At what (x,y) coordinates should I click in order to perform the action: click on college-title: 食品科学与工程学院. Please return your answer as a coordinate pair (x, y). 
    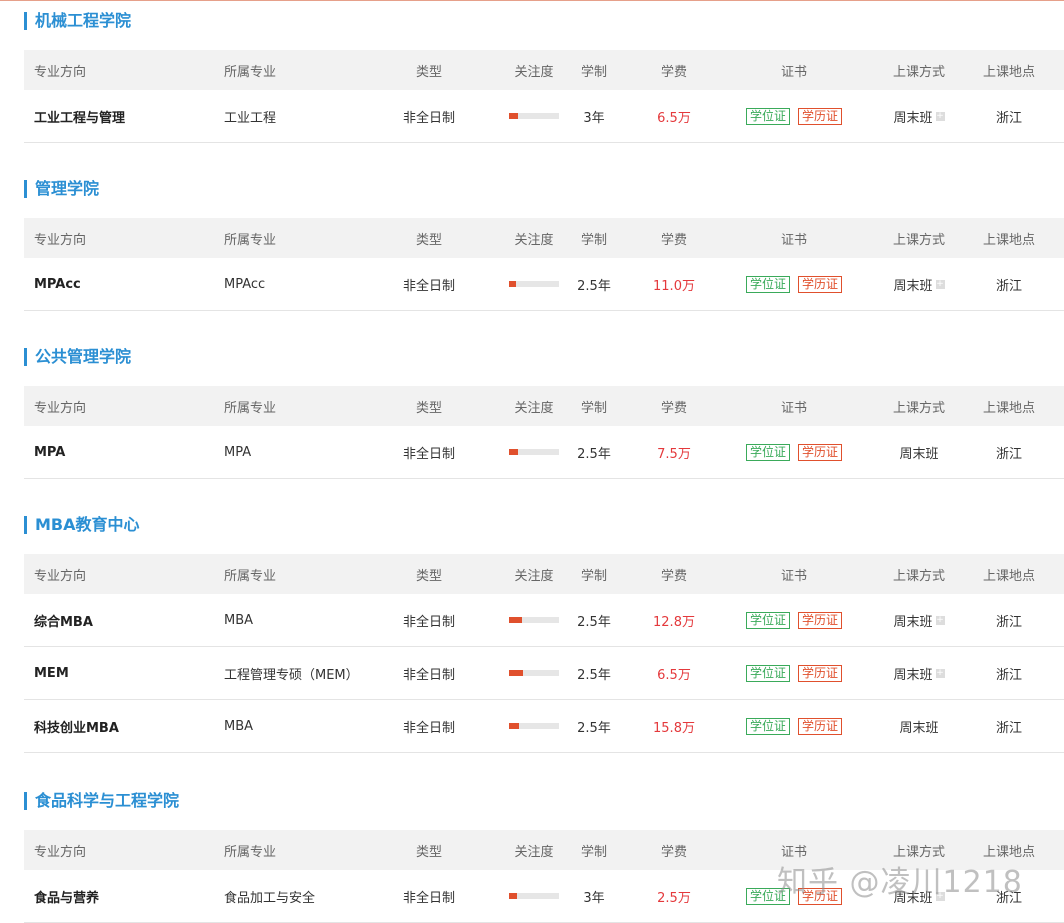
    Looking at the image, I should click on (101, 801).